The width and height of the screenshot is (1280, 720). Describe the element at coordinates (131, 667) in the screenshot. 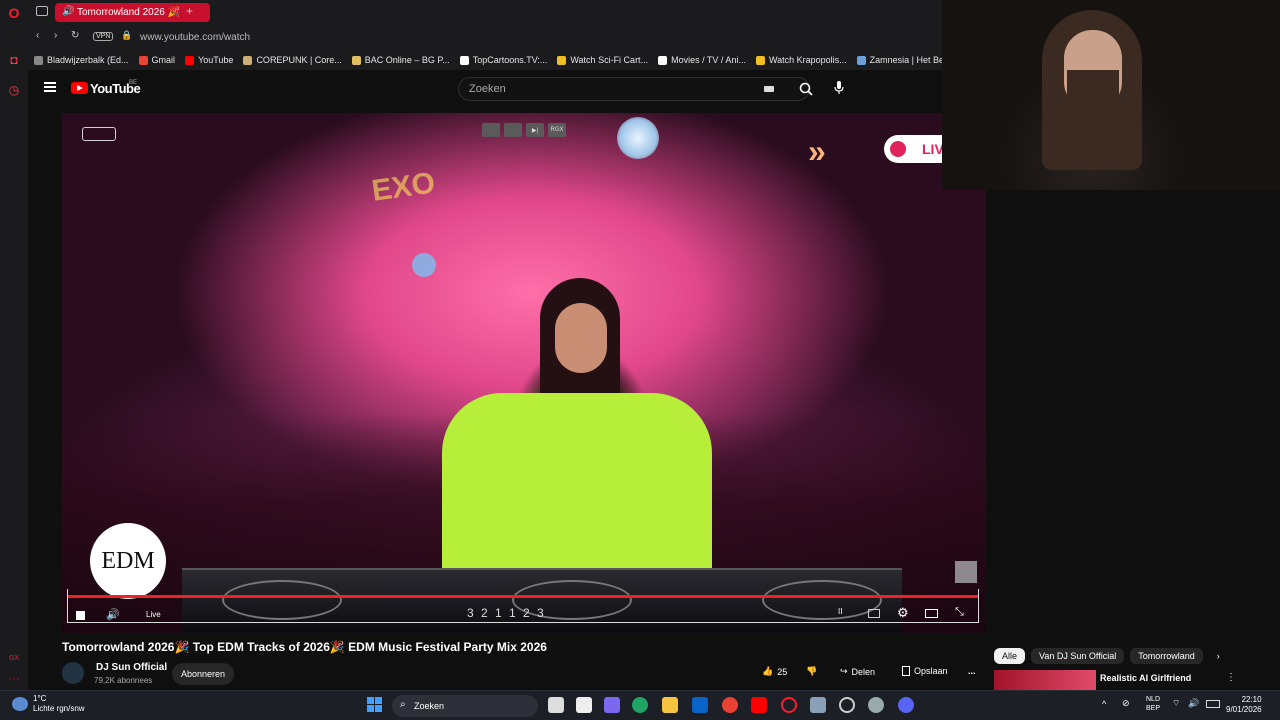

I see `channel-name: DJ Sun Official` at that location.